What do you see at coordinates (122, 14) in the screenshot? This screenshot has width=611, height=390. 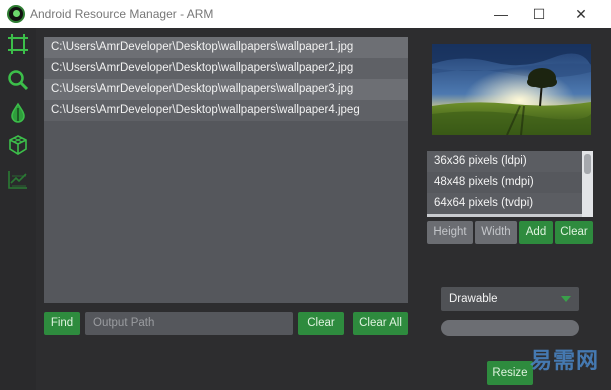 I see `window-title: Android Resource Manager - ARM` at bounding box center [122, 14].